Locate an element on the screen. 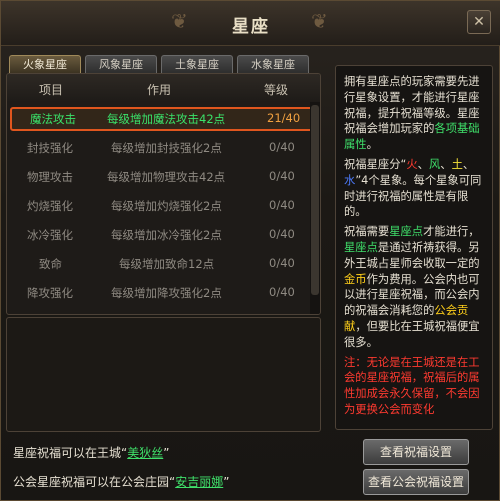  info-paragraph: 祝福星座分“火、风、土、水”4个星象。每个星象可同时进行祝福的属性是有限的。 is located at coordinates (413, 188).